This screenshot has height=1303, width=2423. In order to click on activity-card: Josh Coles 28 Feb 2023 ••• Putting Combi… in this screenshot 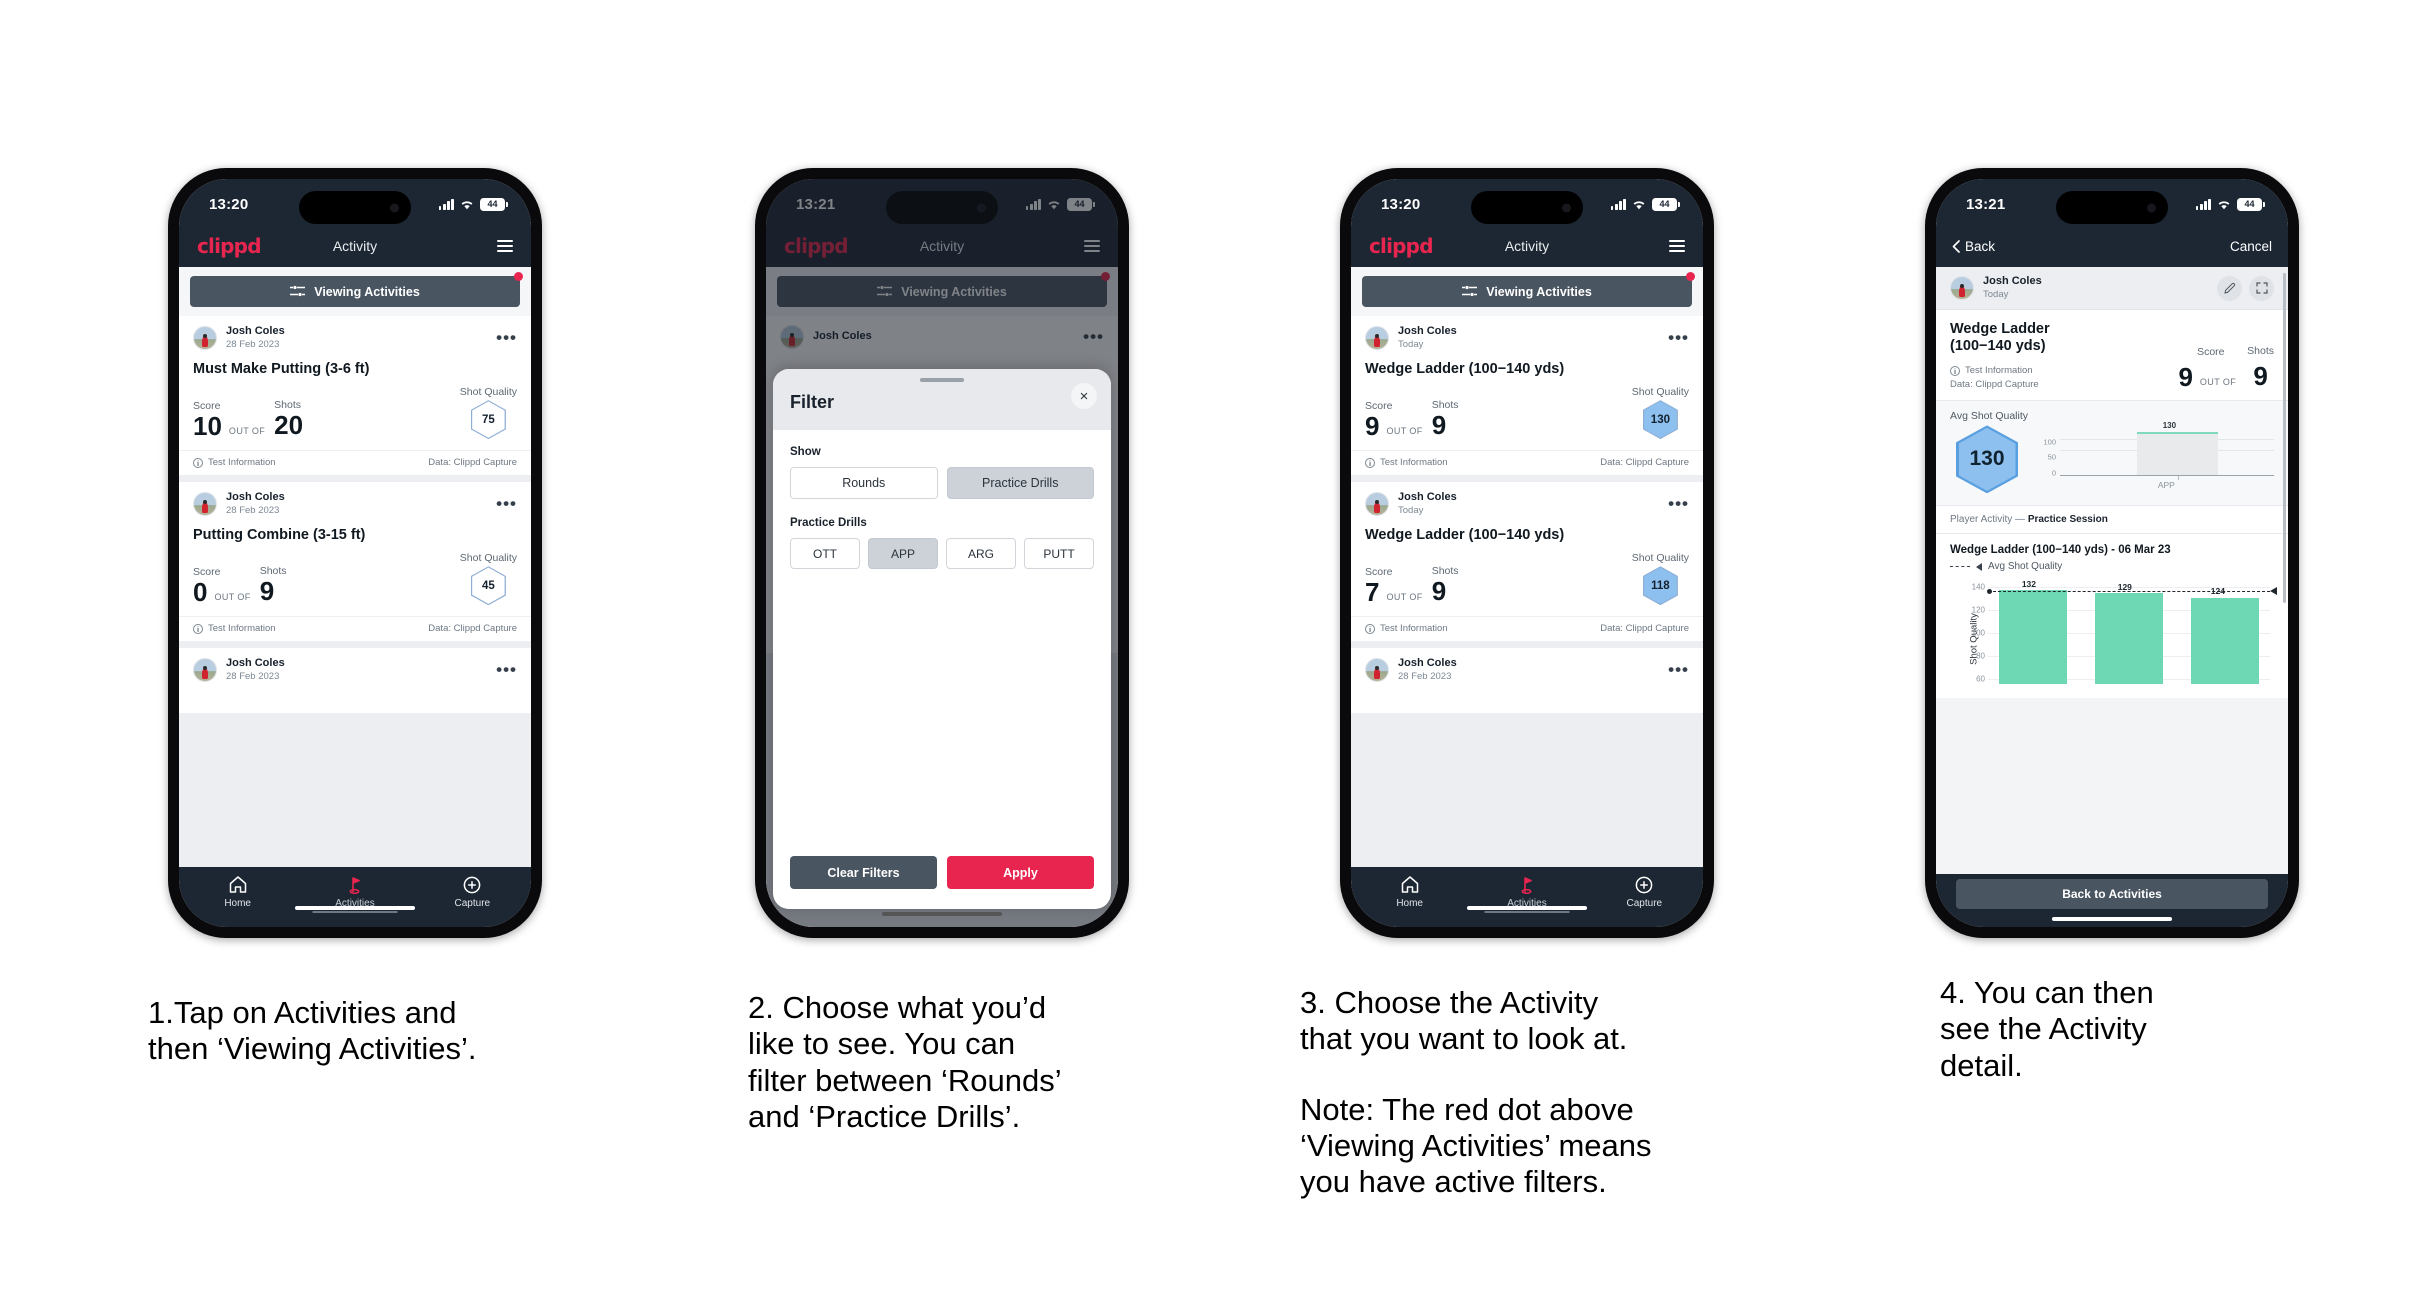, I will do `click(355, 562)`.